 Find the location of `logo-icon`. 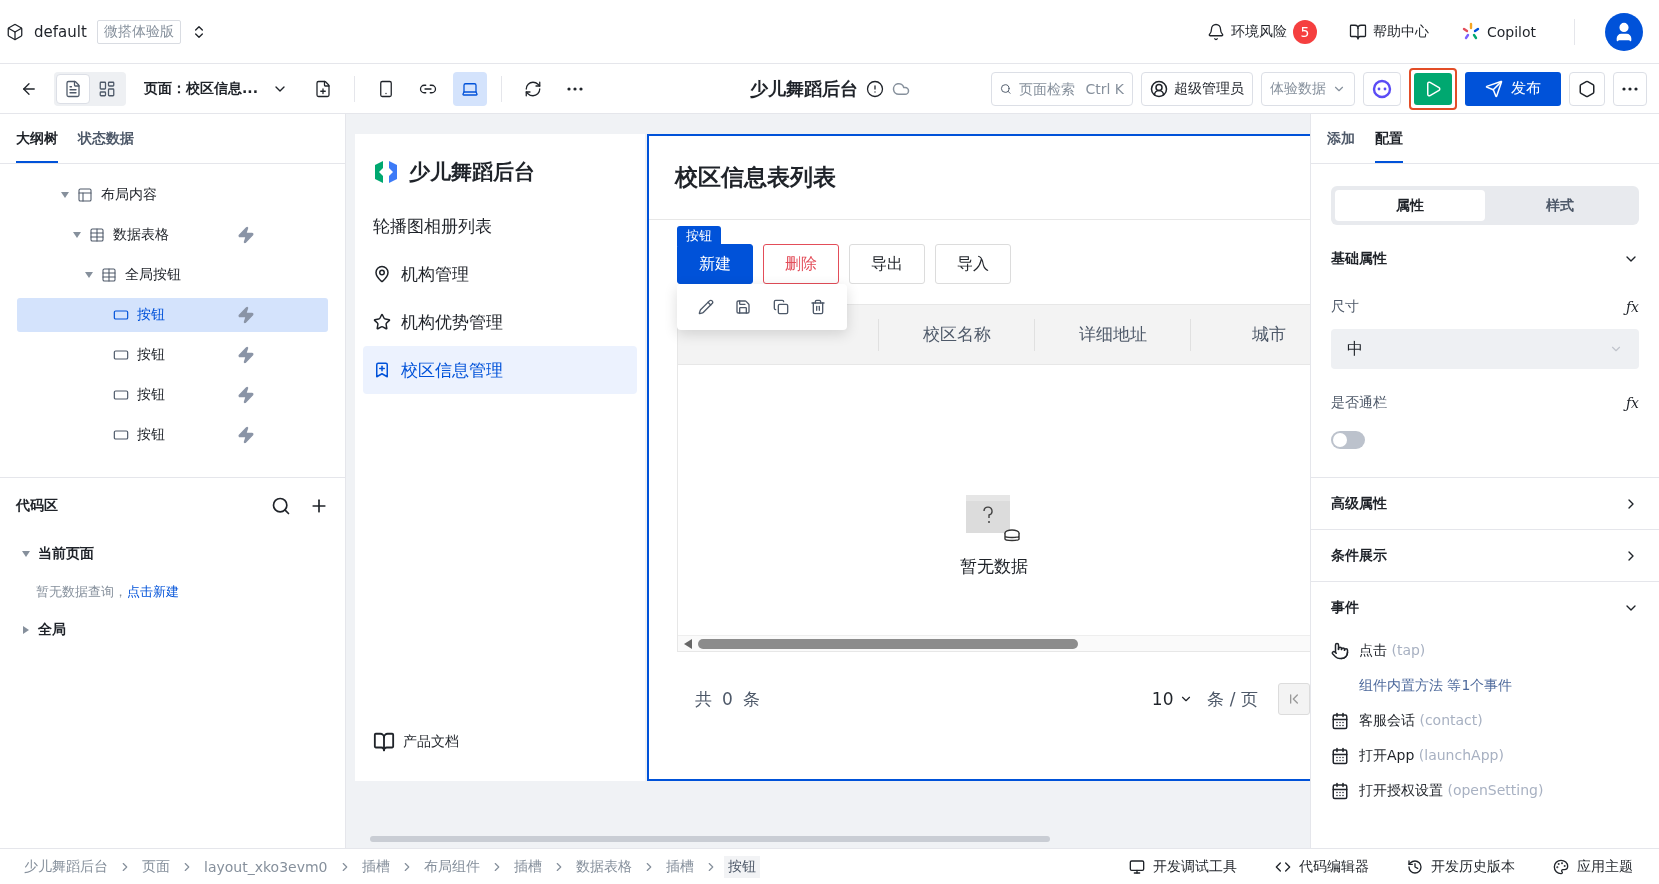

logo-icon is located at coordinates (386, 172).